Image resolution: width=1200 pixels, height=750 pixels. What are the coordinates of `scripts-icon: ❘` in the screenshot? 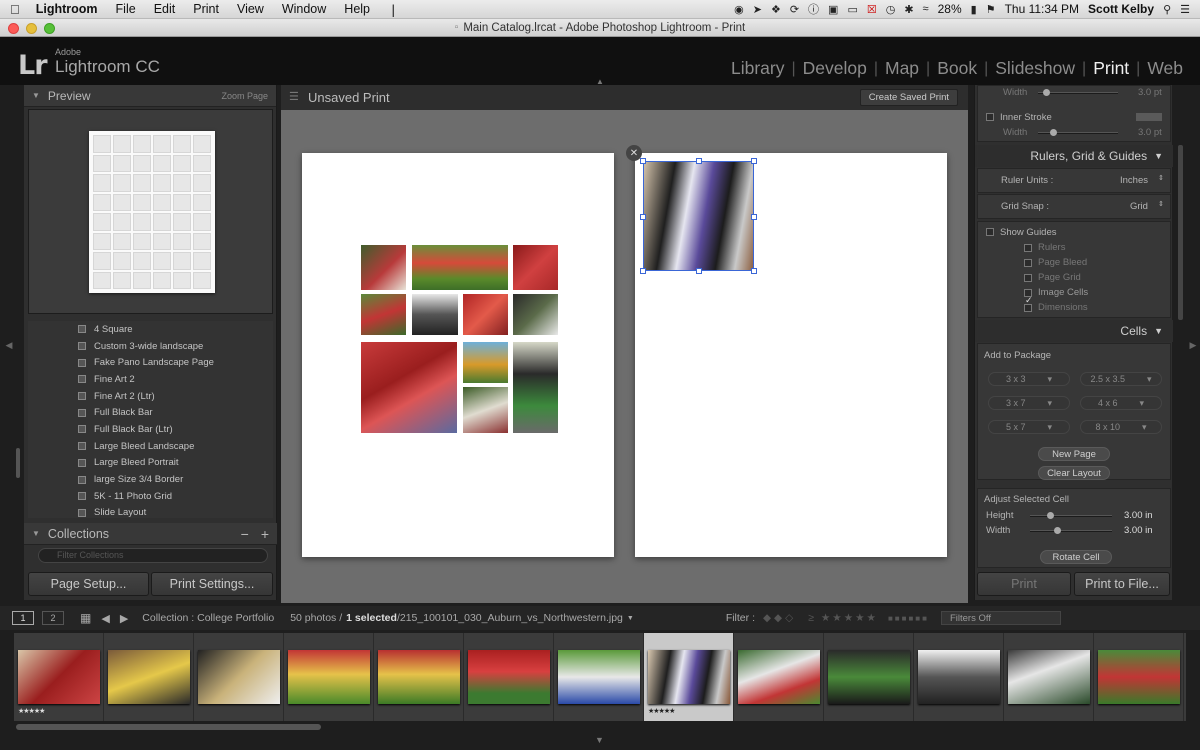 It's located at (393, 9).